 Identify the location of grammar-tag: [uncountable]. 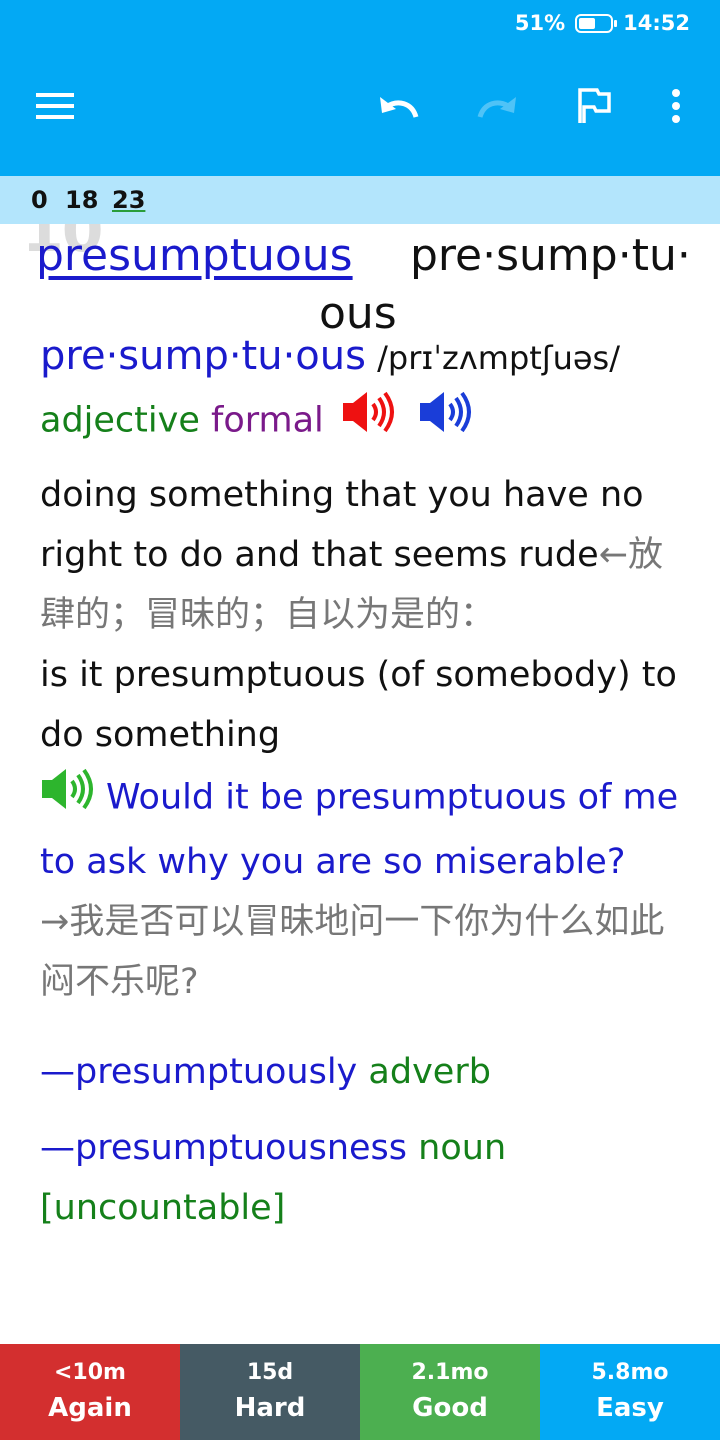
(163, 1208).